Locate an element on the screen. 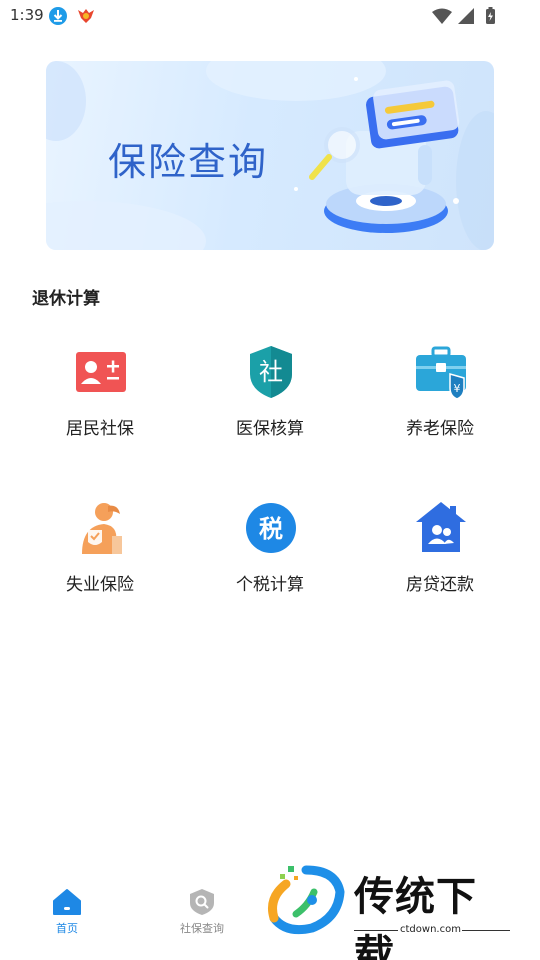 The height and width of the screenshot is (960, 540). watermark-text: 传统下载 is located at coordinates (415, 917).